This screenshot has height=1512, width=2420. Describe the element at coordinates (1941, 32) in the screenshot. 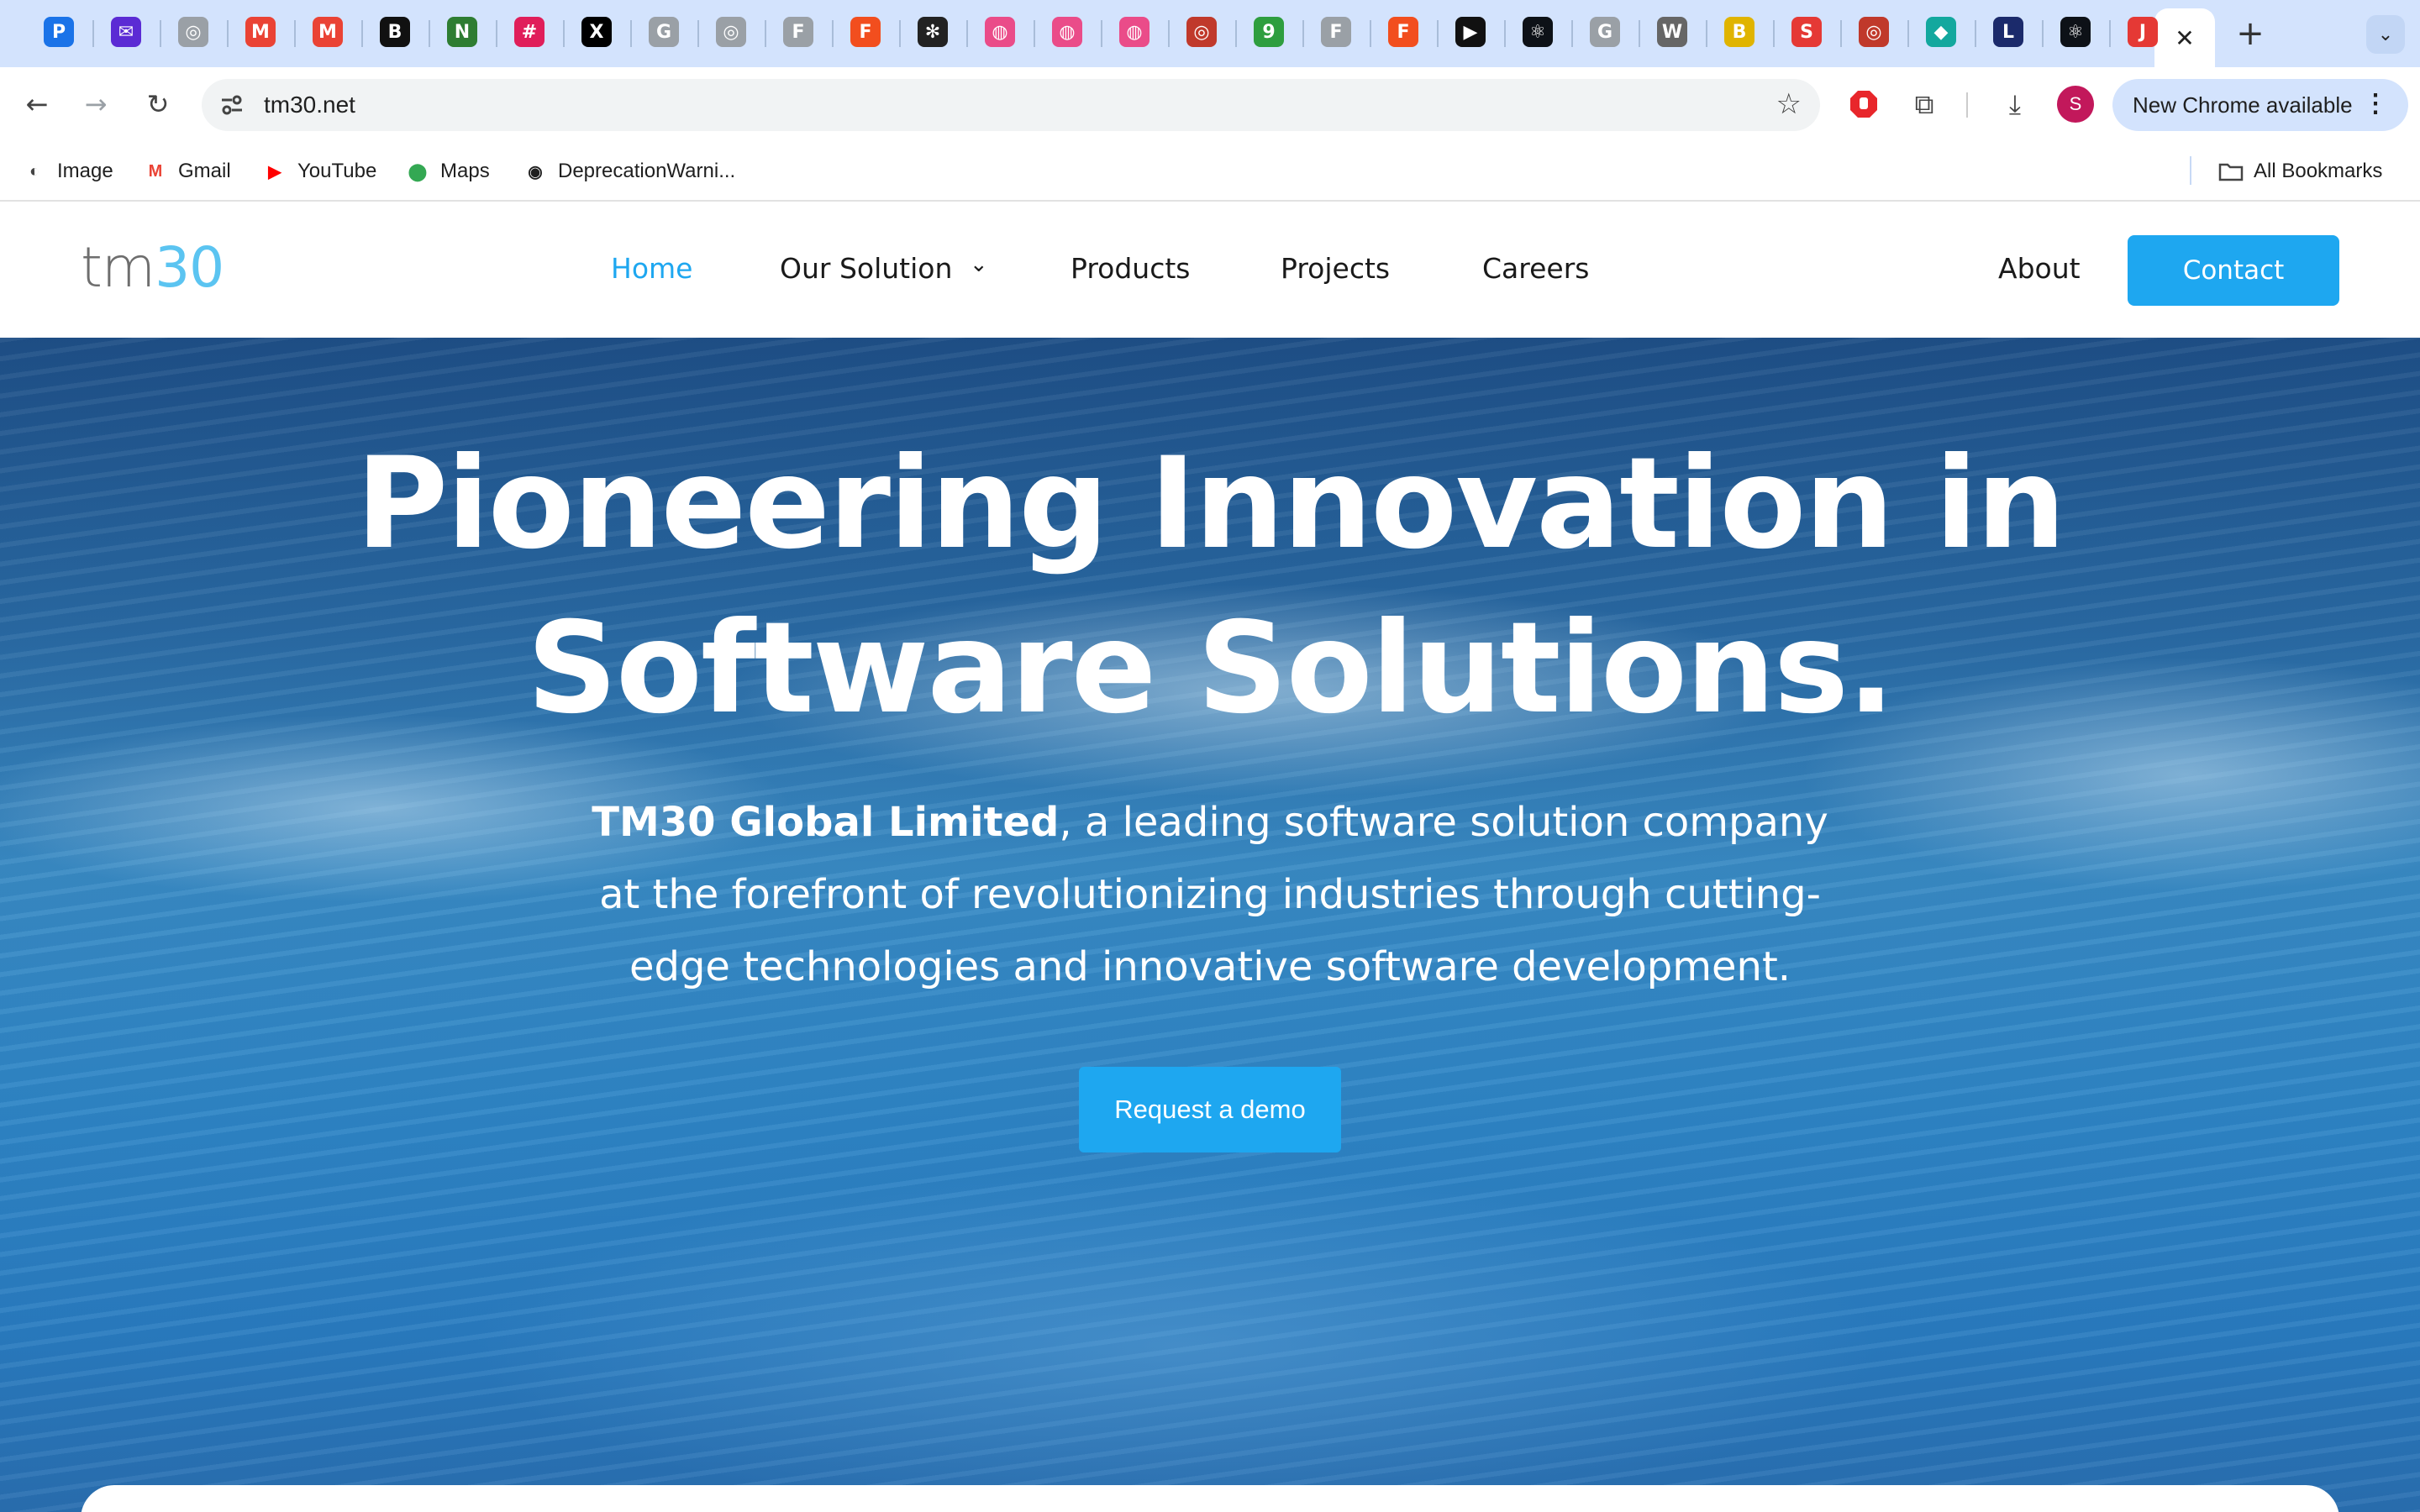

I see `tab-diamond-icon: ◆` at that location.